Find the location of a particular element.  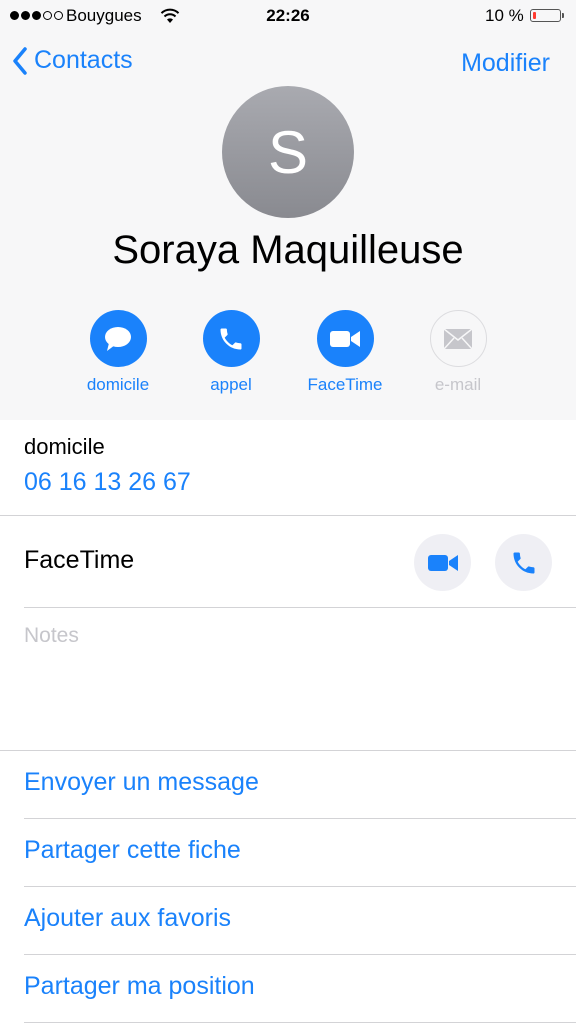

edit-button: Modifier is located at coordinates (505, 63).